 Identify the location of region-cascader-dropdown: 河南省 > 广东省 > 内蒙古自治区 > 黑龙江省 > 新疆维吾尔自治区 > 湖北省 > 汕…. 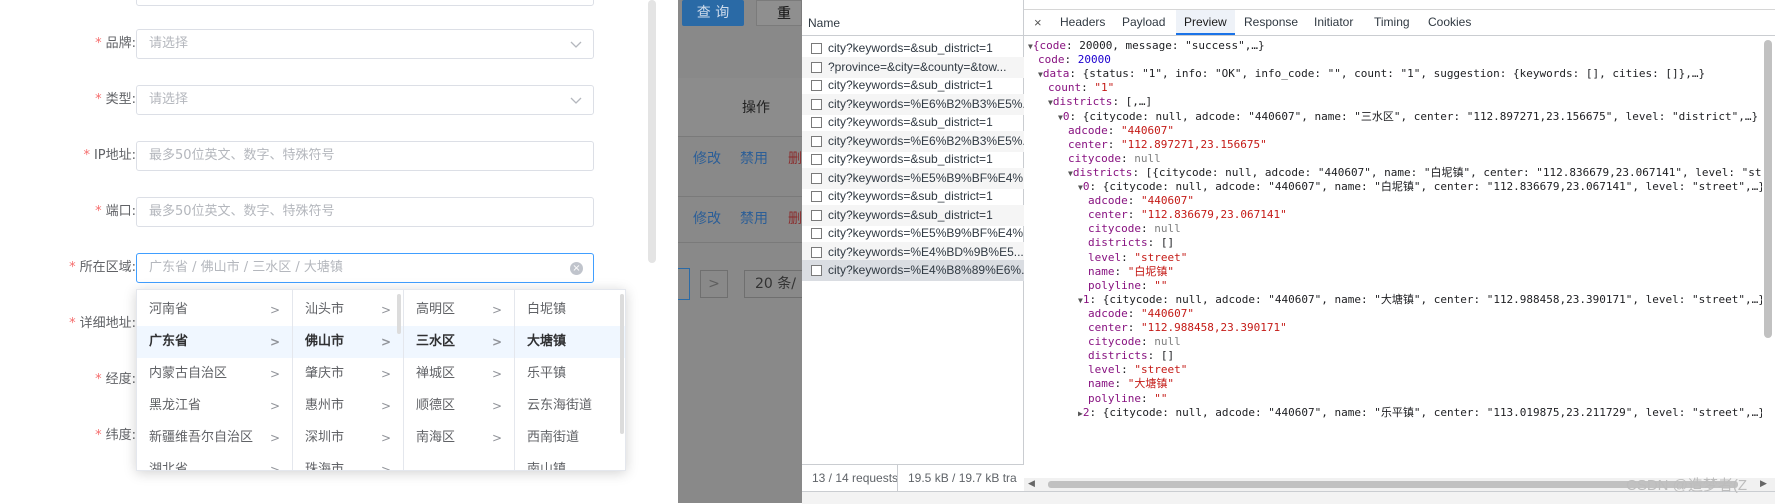
(381, 380).